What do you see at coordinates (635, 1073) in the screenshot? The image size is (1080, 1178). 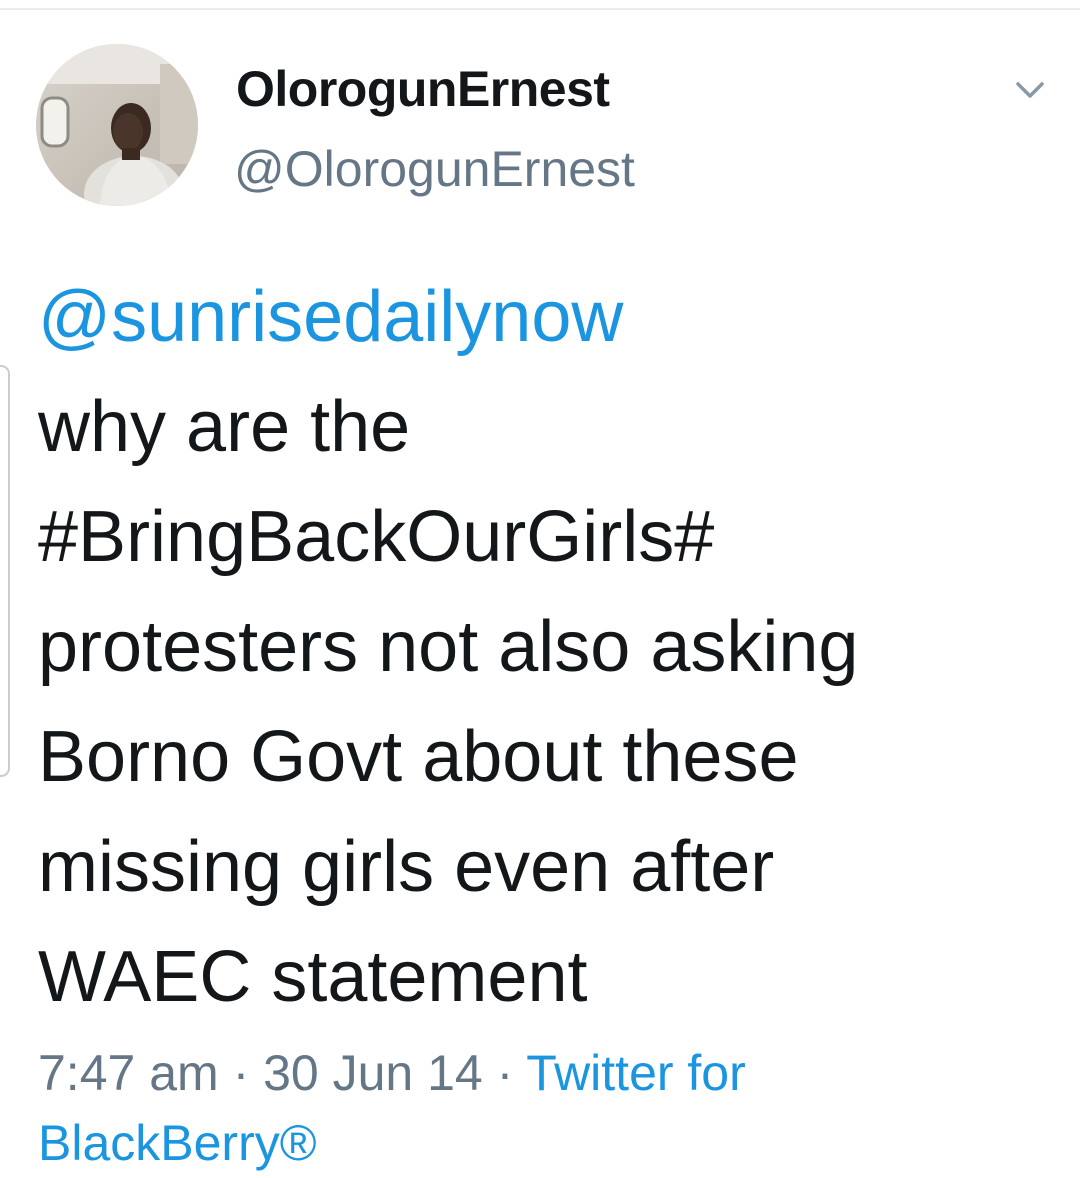 I see `tweet-source-link: Twitter for` at bounding box center [635, 1073].